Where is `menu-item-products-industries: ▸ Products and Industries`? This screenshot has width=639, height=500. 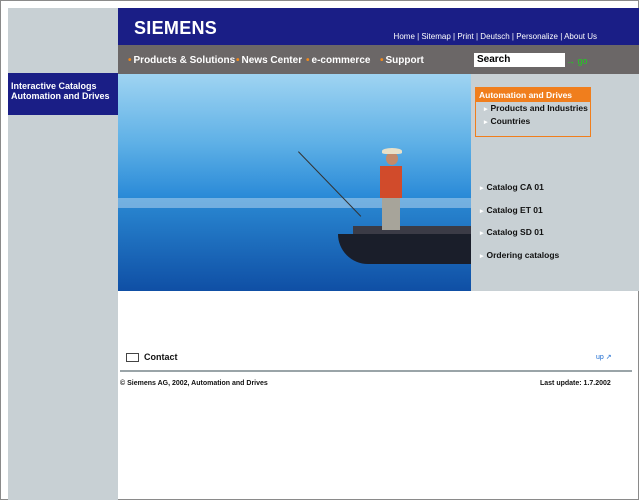 menu-item-products-industries: ▸ Products and Industries is located at coordinates (533, 108).